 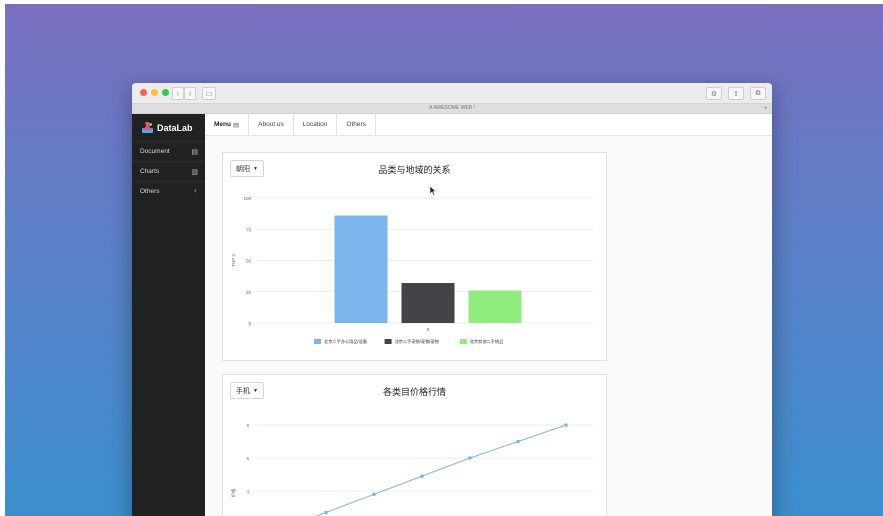 What do you see at coordinates (233, 492) in the screenshot?
I see `y-axis-label: 价格` at bounding box center [233, 492].